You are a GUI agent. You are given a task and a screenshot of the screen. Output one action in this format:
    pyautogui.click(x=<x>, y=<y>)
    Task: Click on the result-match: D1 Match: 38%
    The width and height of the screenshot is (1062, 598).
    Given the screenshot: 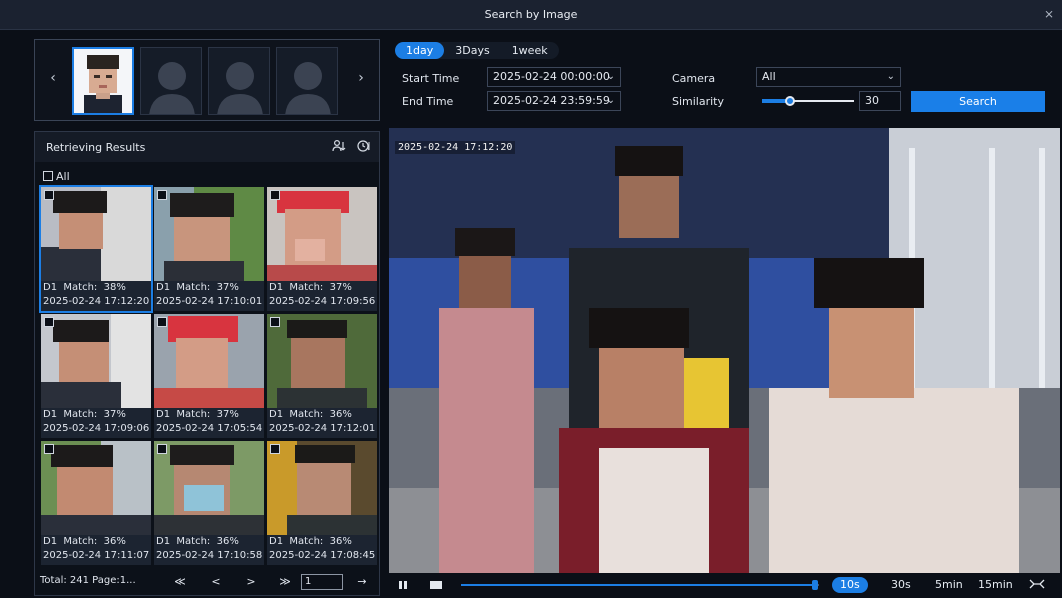 What is the action you would take?
    pyautogui.click(x=84, y=287)
    